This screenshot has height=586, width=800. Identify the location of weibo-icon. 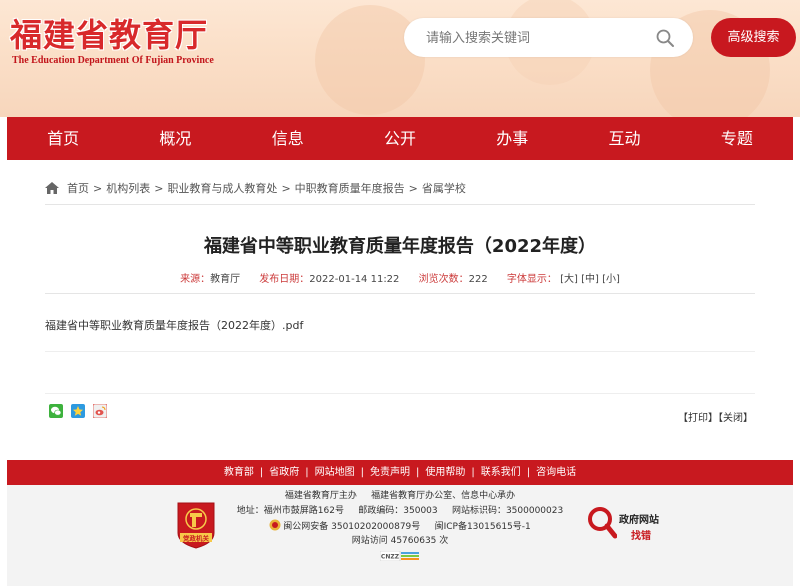
(100, 411).